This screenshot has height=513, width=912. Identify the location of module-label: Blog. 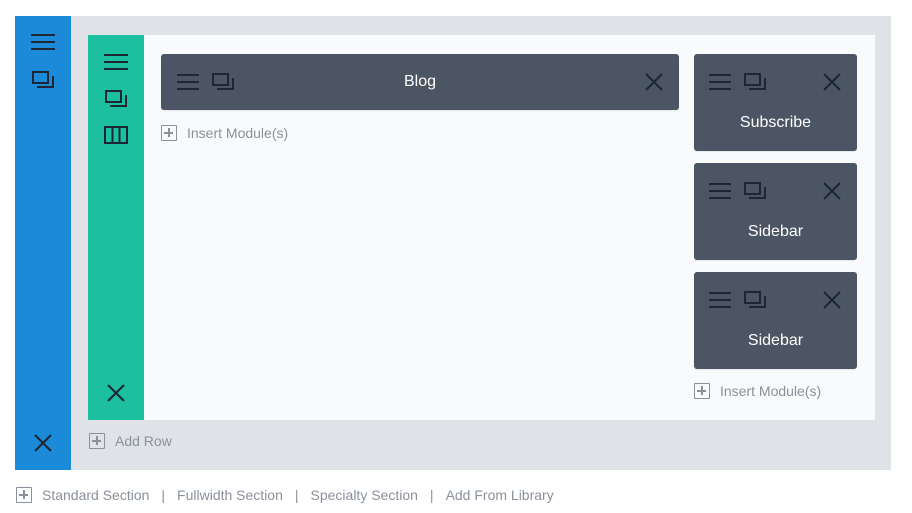
(420, 81).